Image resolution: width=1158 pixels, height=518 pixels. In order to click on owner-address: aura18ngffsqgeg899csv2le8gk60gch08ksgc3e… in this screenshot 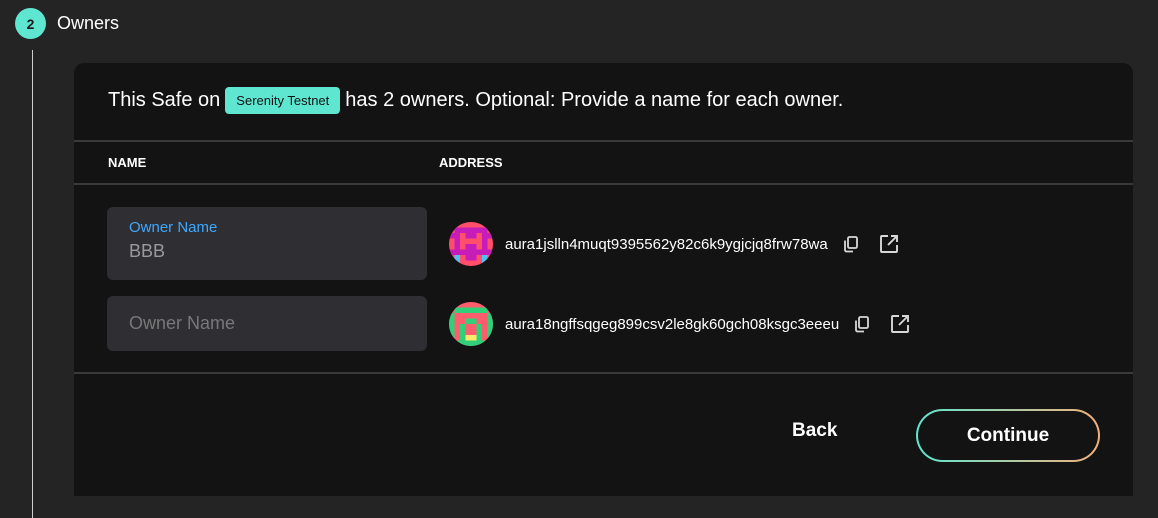, I will do `click(672, 324)`.